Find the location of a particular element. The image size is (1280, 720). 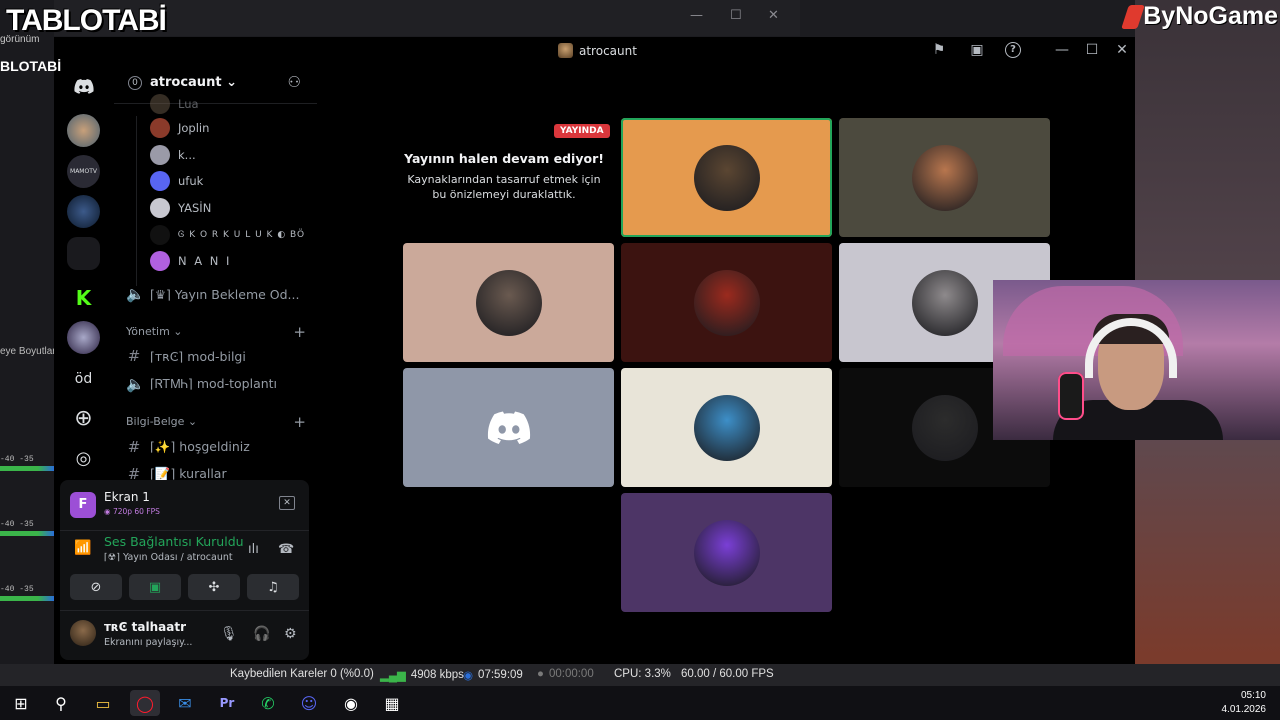

audio-meter: -40 -35 is located at coordinates (27, 463).